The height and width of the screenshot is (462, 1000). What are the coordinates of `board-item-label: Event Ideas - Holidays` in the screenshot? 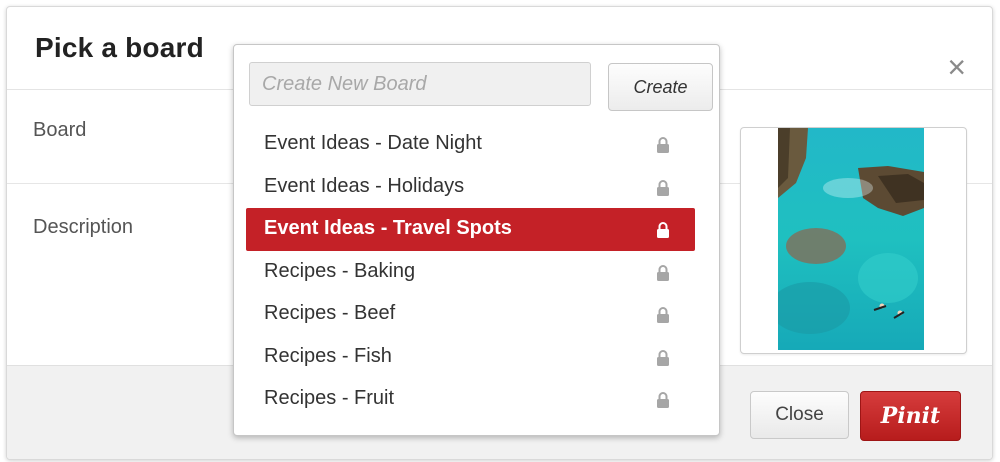 It's located at (364, 185).